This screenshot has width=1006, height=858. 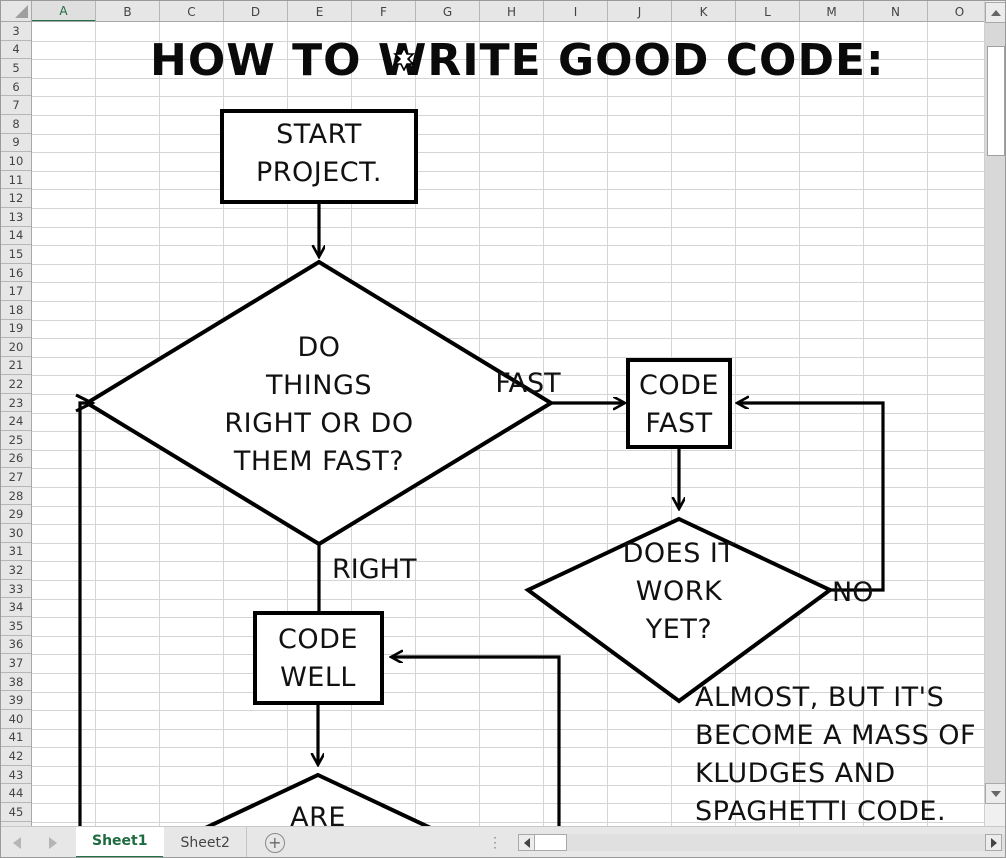 I want to click on vertical-scrollbar-track, so click(x=995, y=413).